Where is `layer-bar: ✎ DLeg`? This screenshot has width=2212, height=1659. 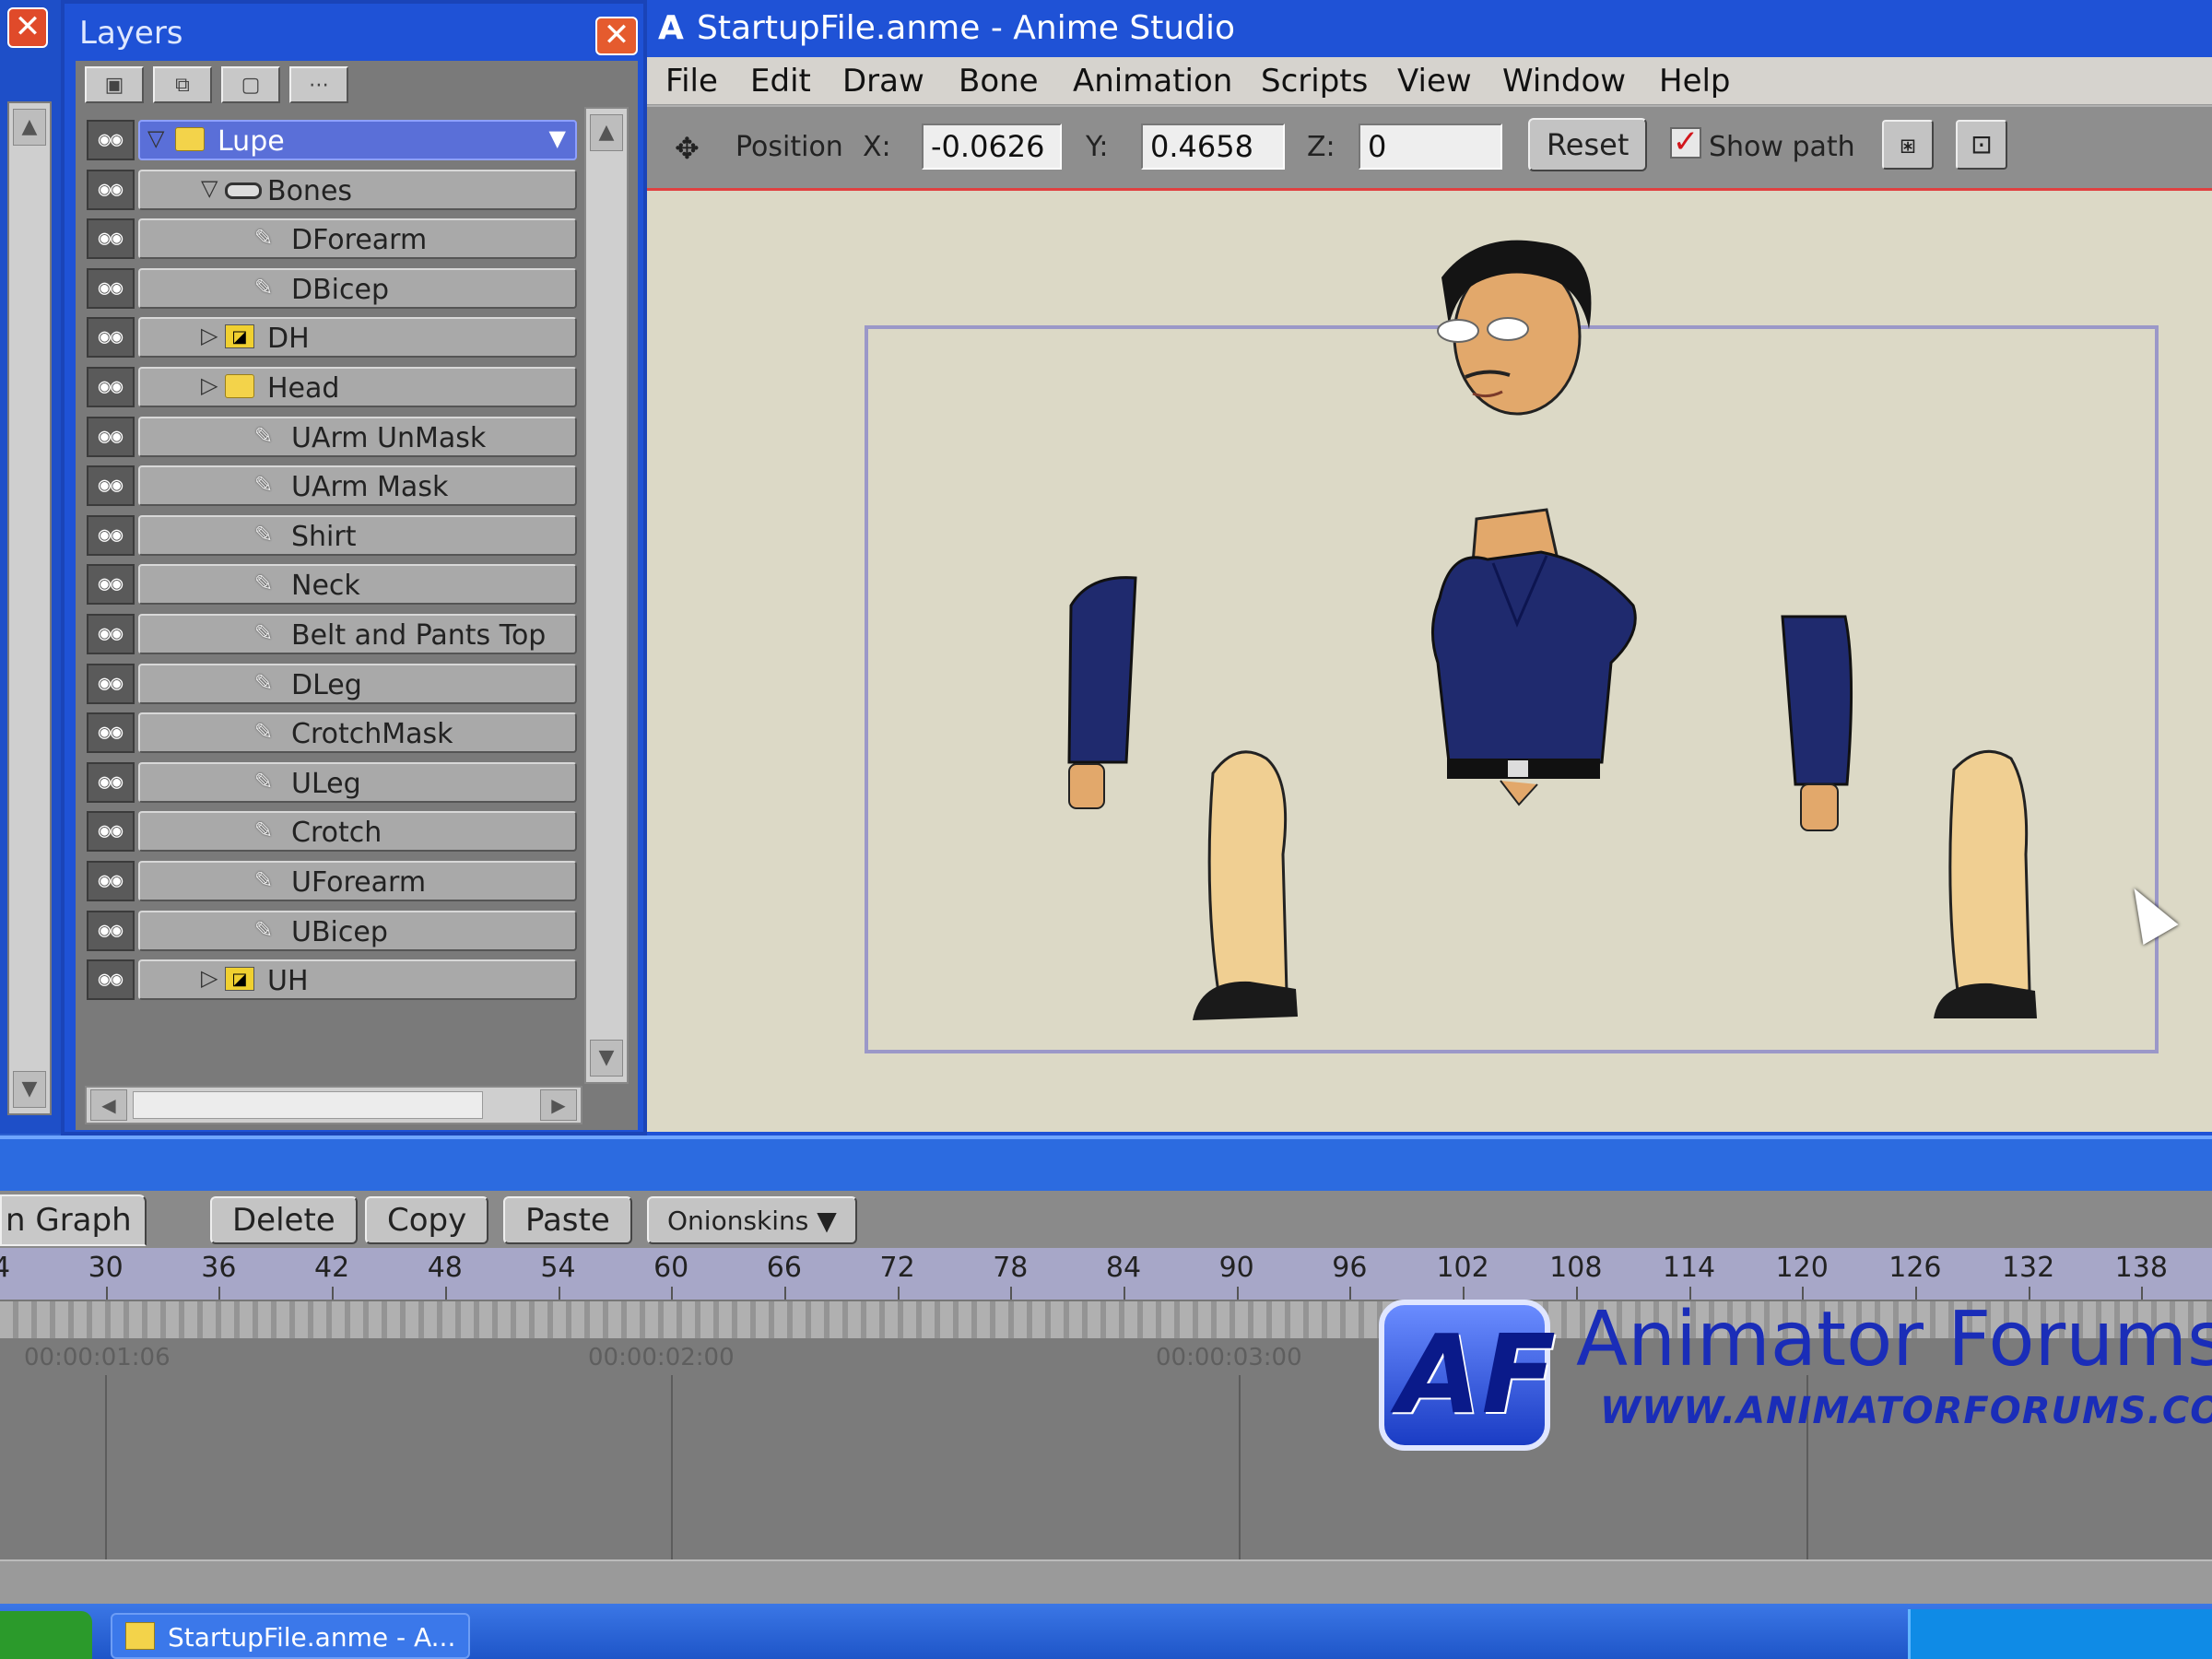 layer-bar: ✎ DLeg is located at coordinates (357, 683).